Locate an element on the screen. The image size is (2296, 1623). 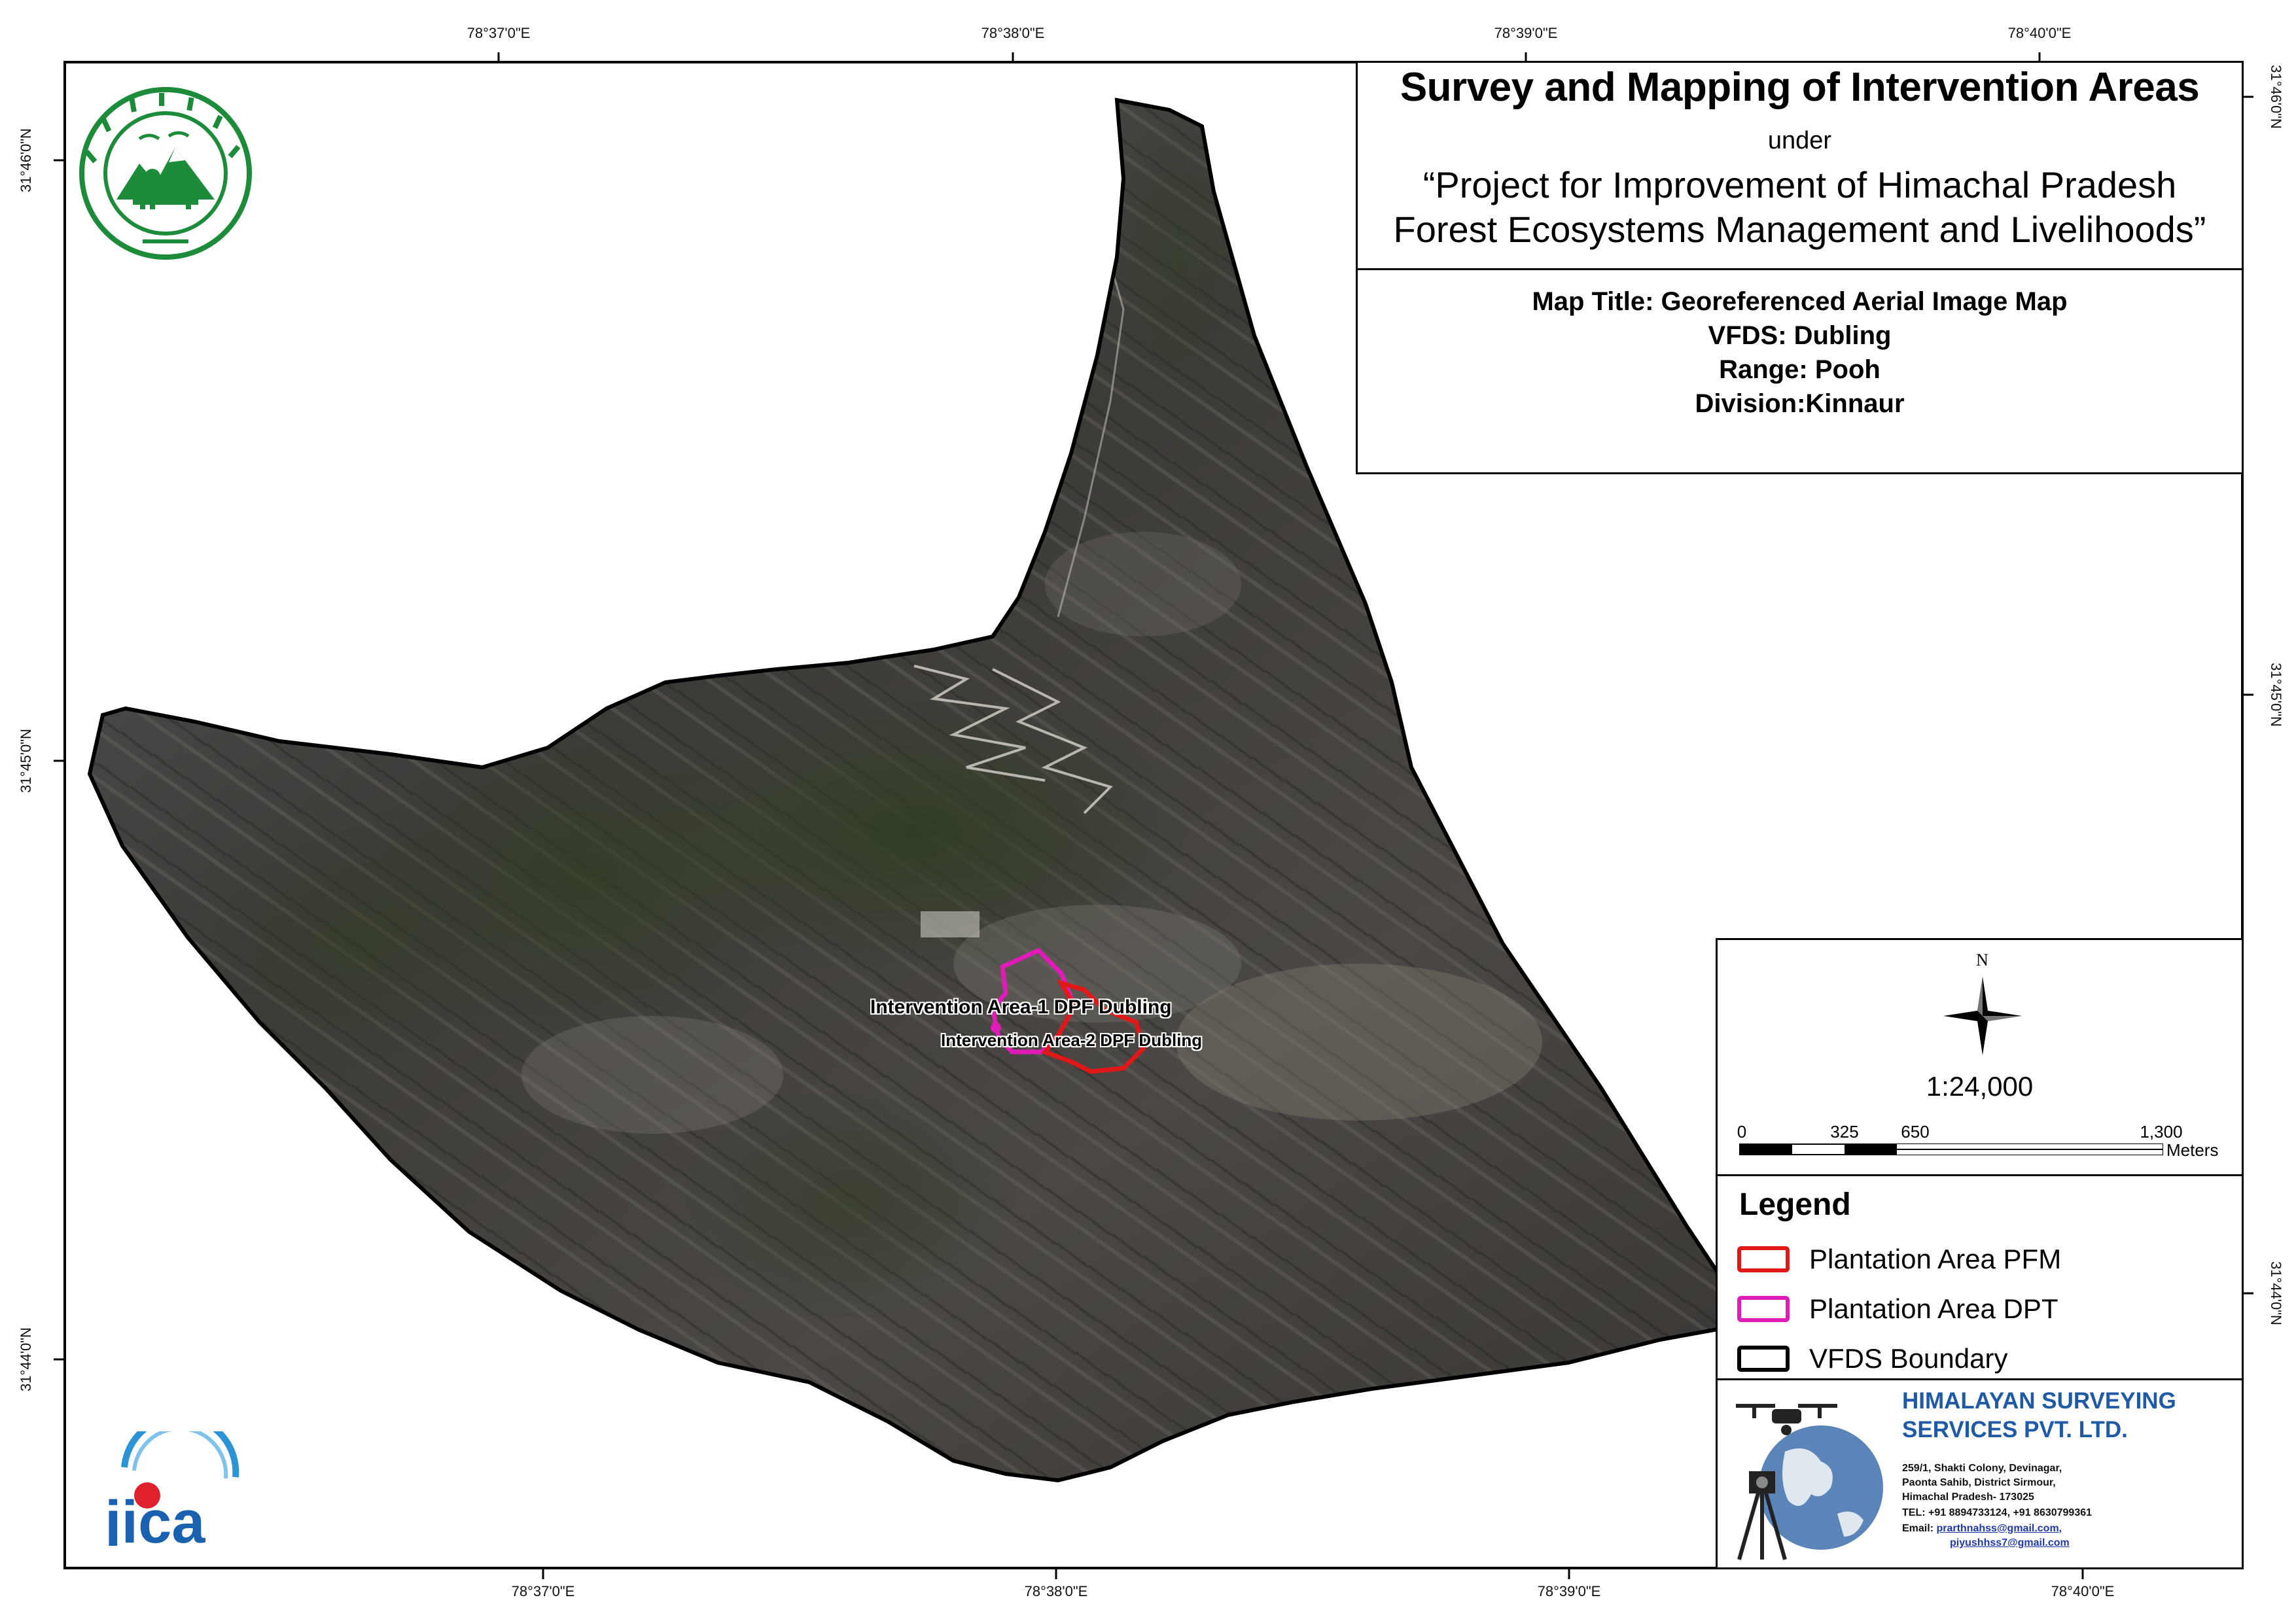
north-label: N is located at coordinates (1982, 960).